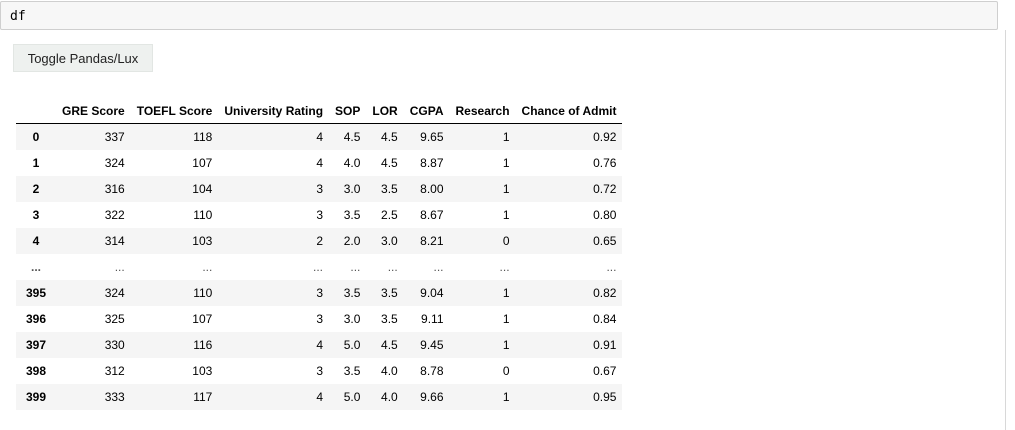 This screenshot has height=430, width=1015. I want to click on toggle-pandas-lux-button: Toggle Pandas/Lux, so click(83, 58).